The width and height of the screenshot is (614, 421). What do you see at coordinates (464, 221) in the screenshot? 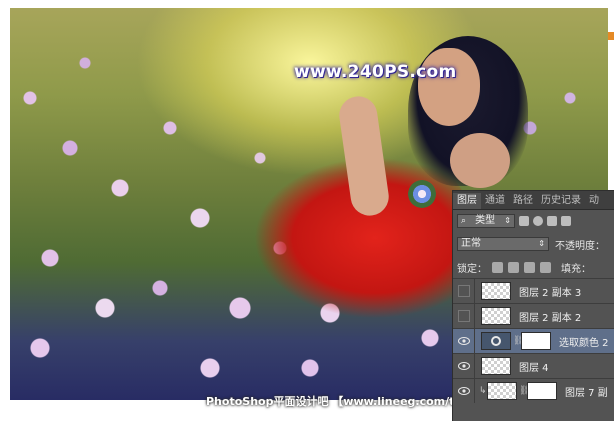
I see `search-icon: ⌕` at bounding box center [464, 221].